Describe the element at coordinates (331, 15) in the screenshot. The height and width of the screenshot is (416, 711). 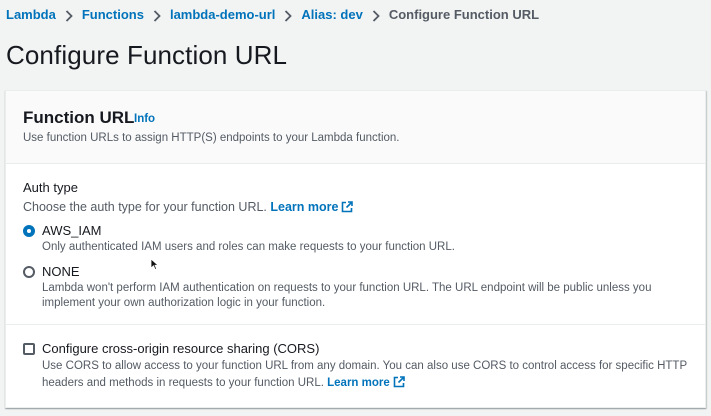
I see `breadcrumb-alias: Alias: dev` at that location.